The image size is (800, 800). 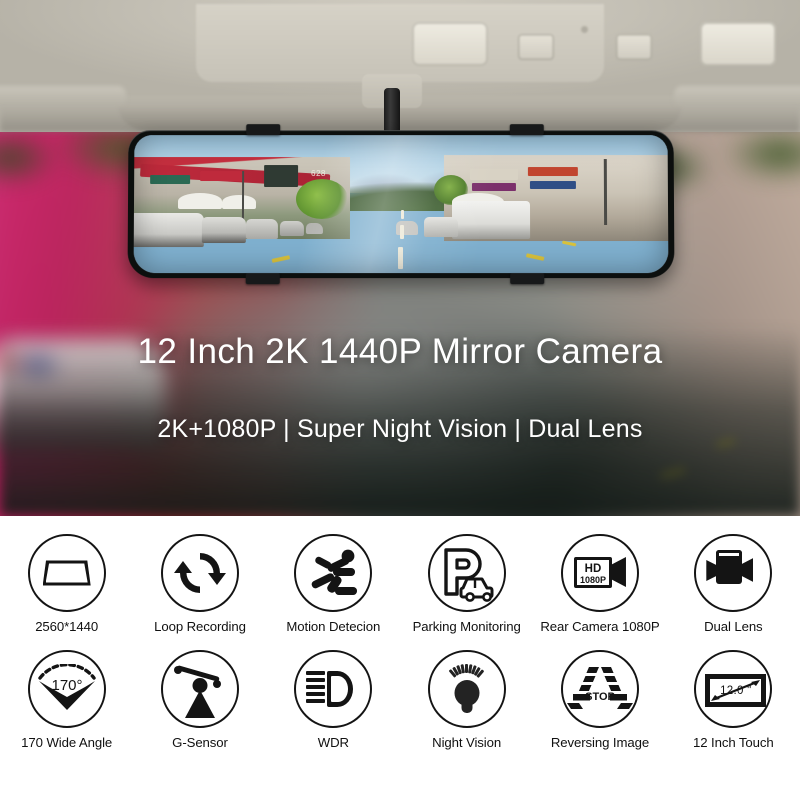 I want to click on parking-p-car-glyph, so click(x=468, y=575).